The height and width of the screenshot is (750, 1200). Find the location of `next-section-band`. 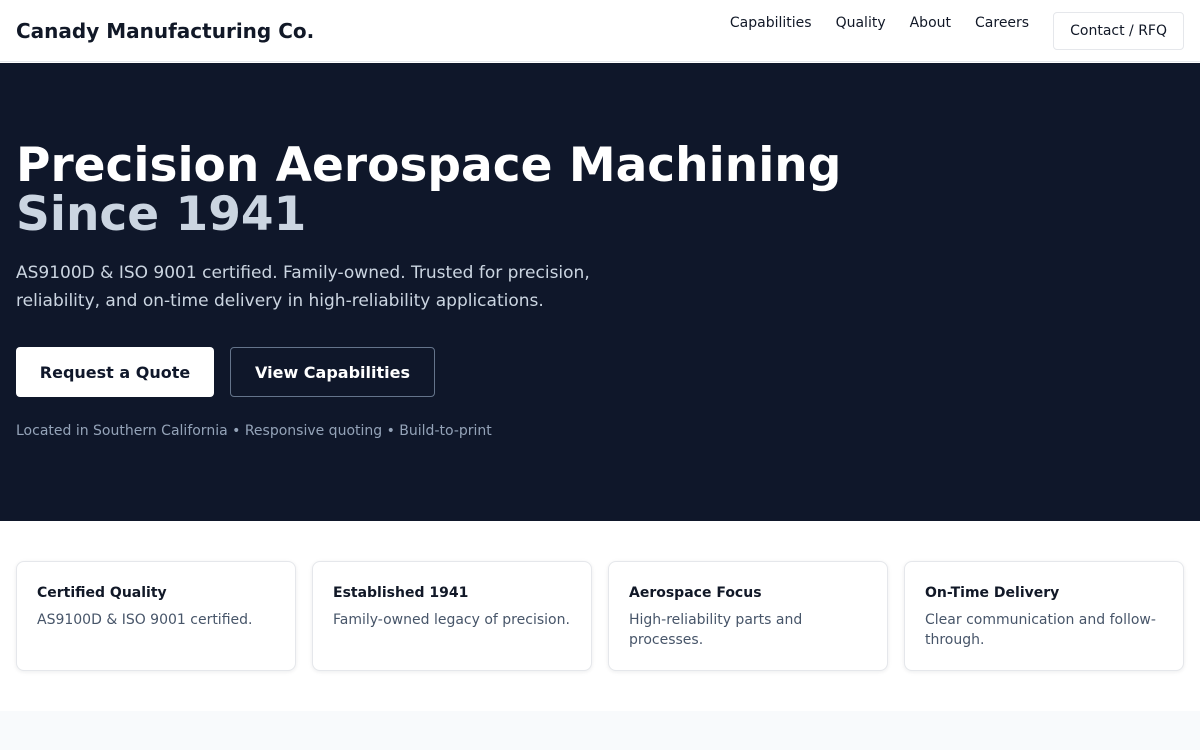

next-section-band is located at coordinates (600, 730).